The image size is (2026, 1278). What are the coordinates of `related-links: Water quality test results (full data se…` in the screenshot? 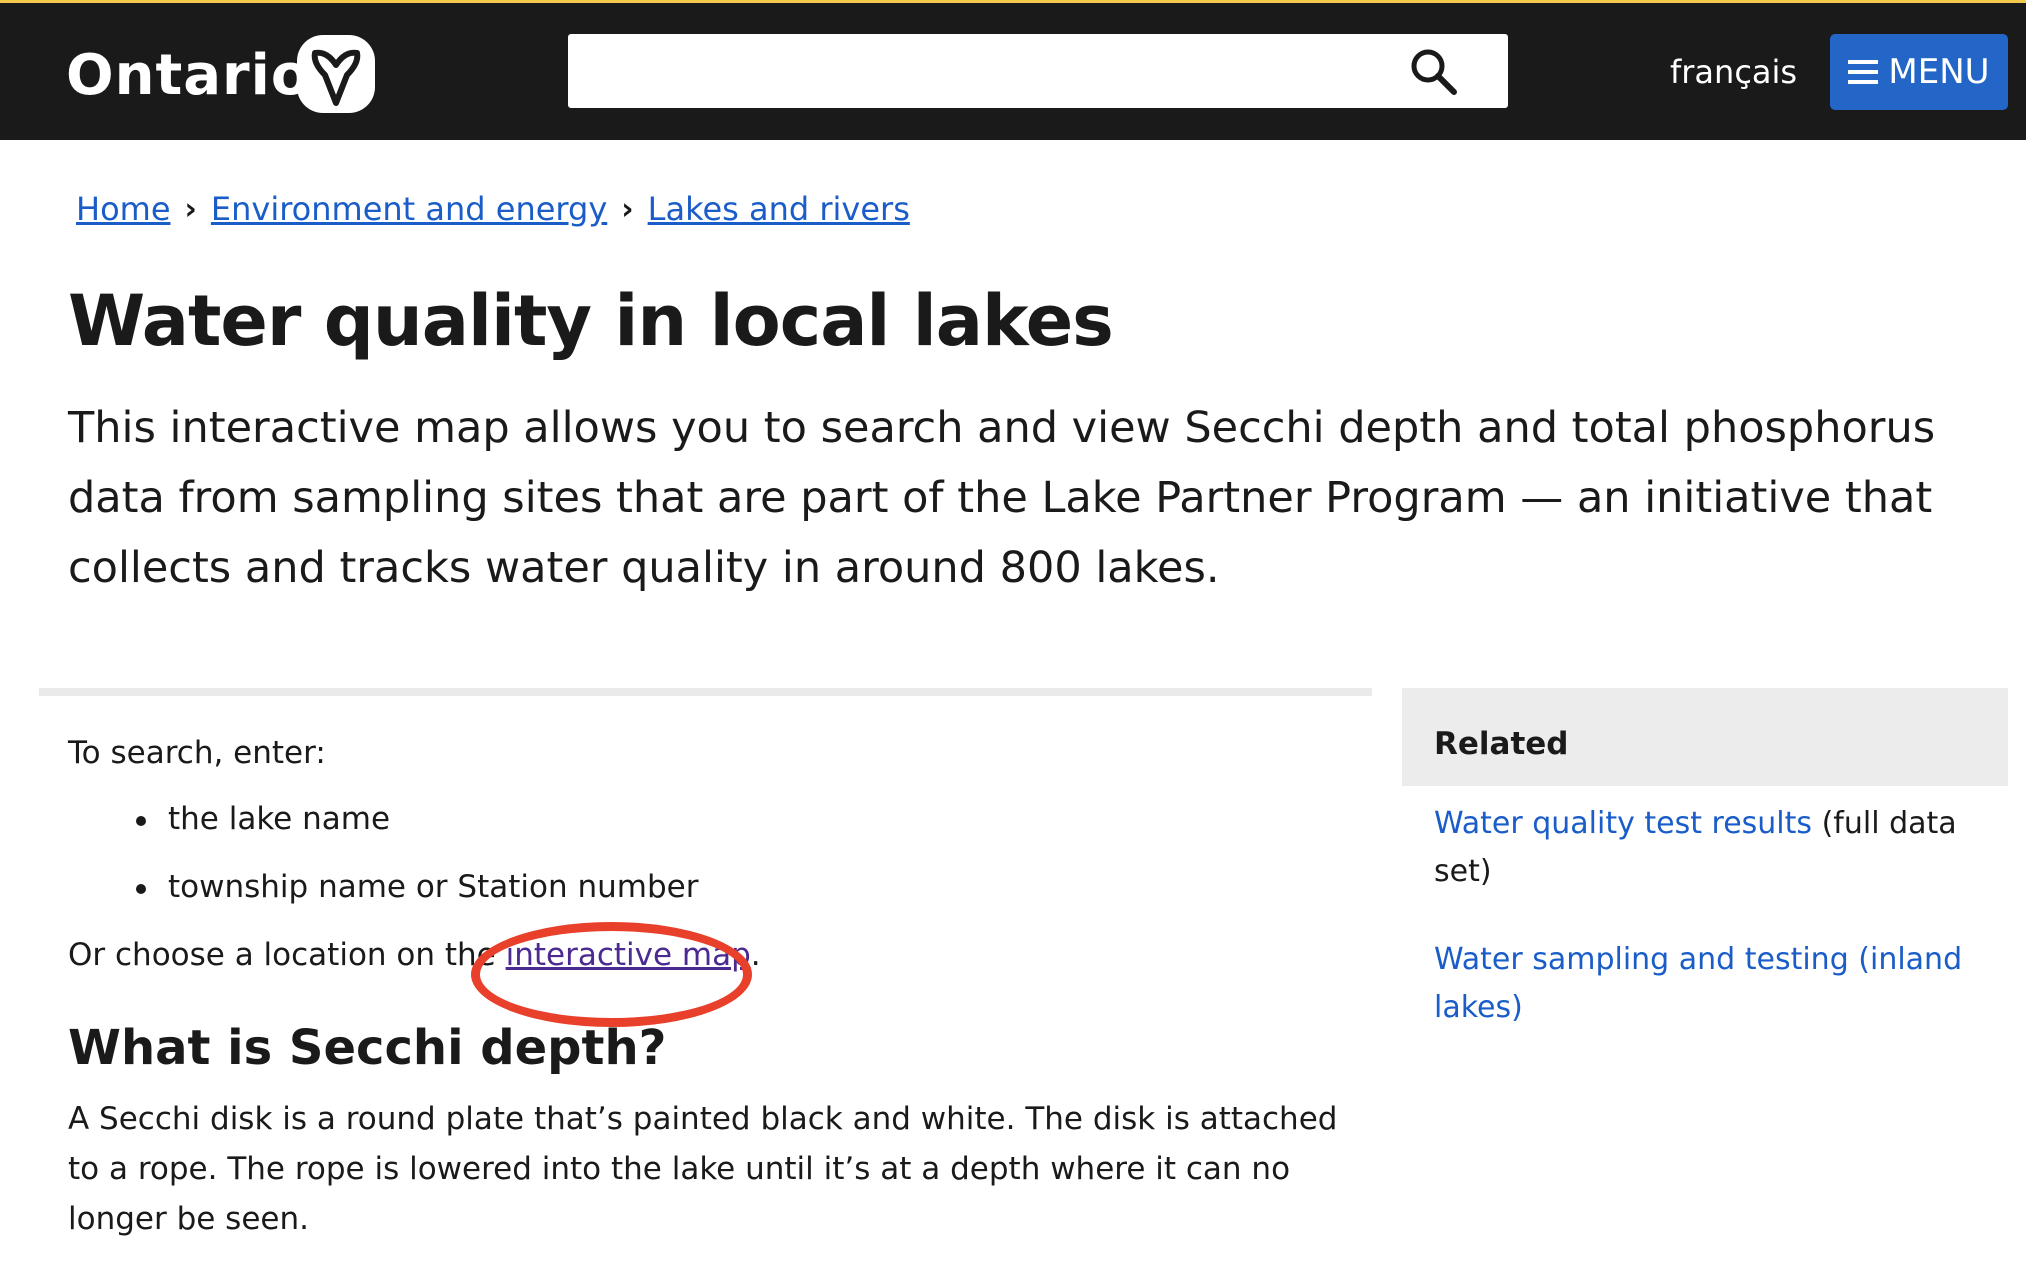 It's located at (1714, 936).